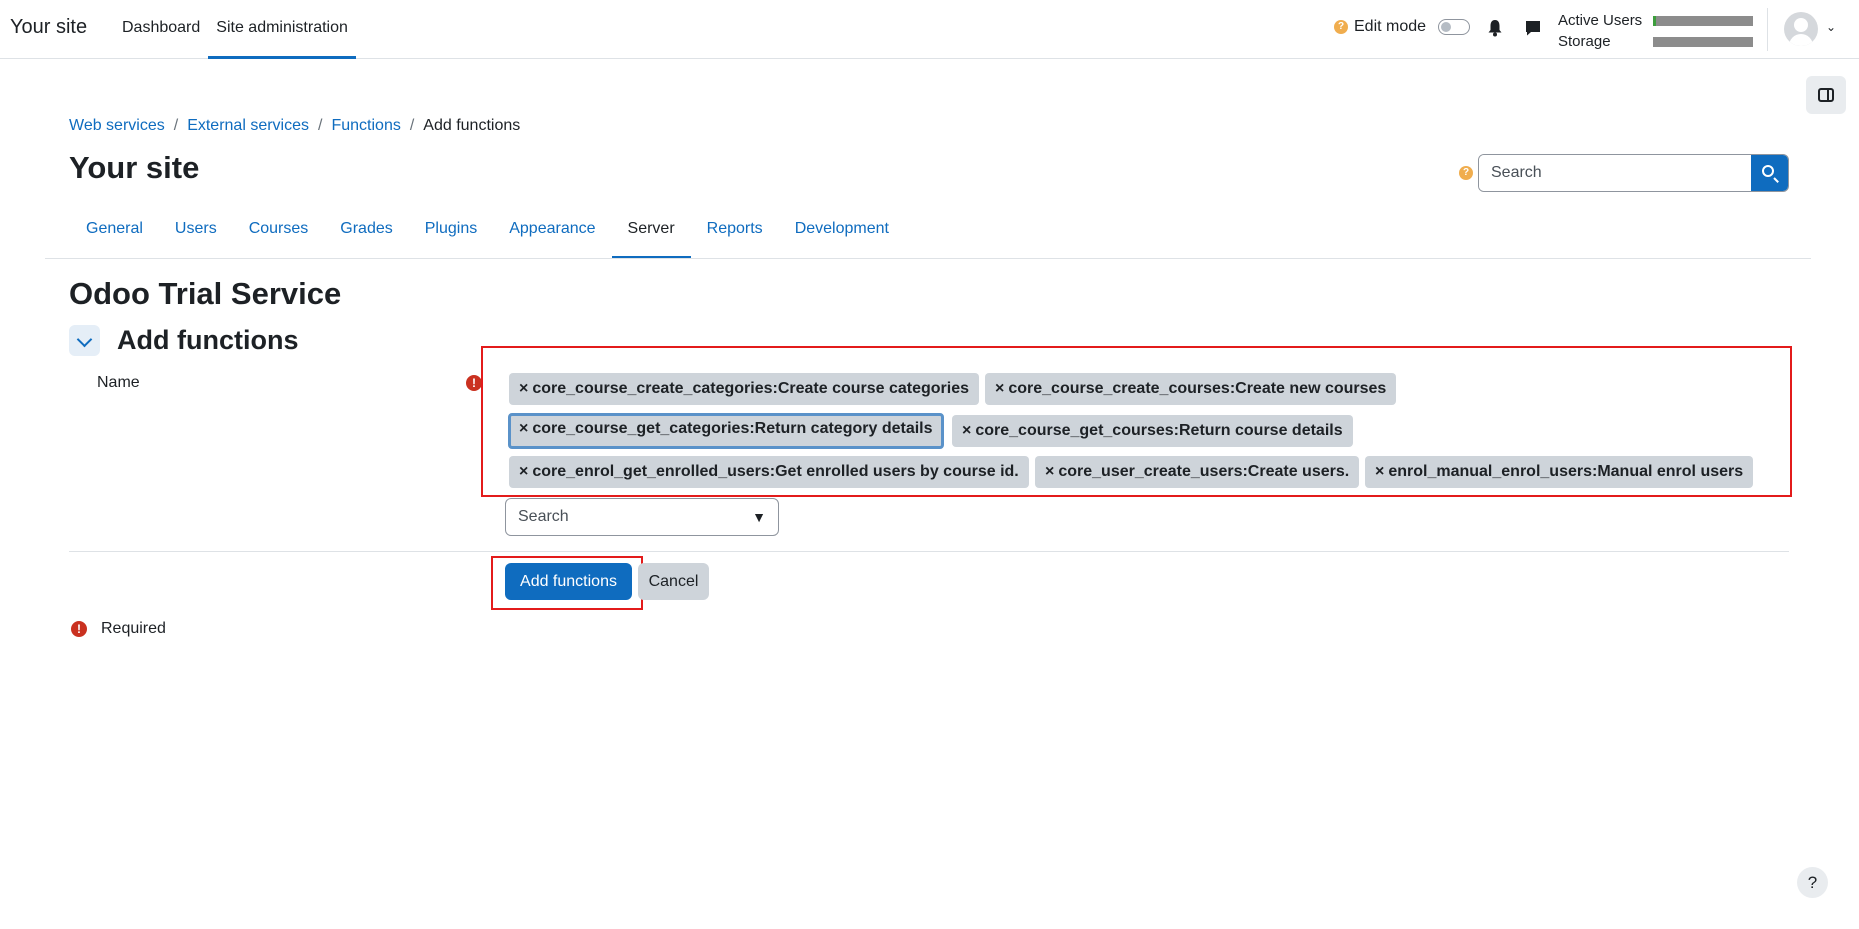 The image size is (1859, 929). Describe the element at coordinates (929, 551) in the screenshot. I see `form-divider` at that location.